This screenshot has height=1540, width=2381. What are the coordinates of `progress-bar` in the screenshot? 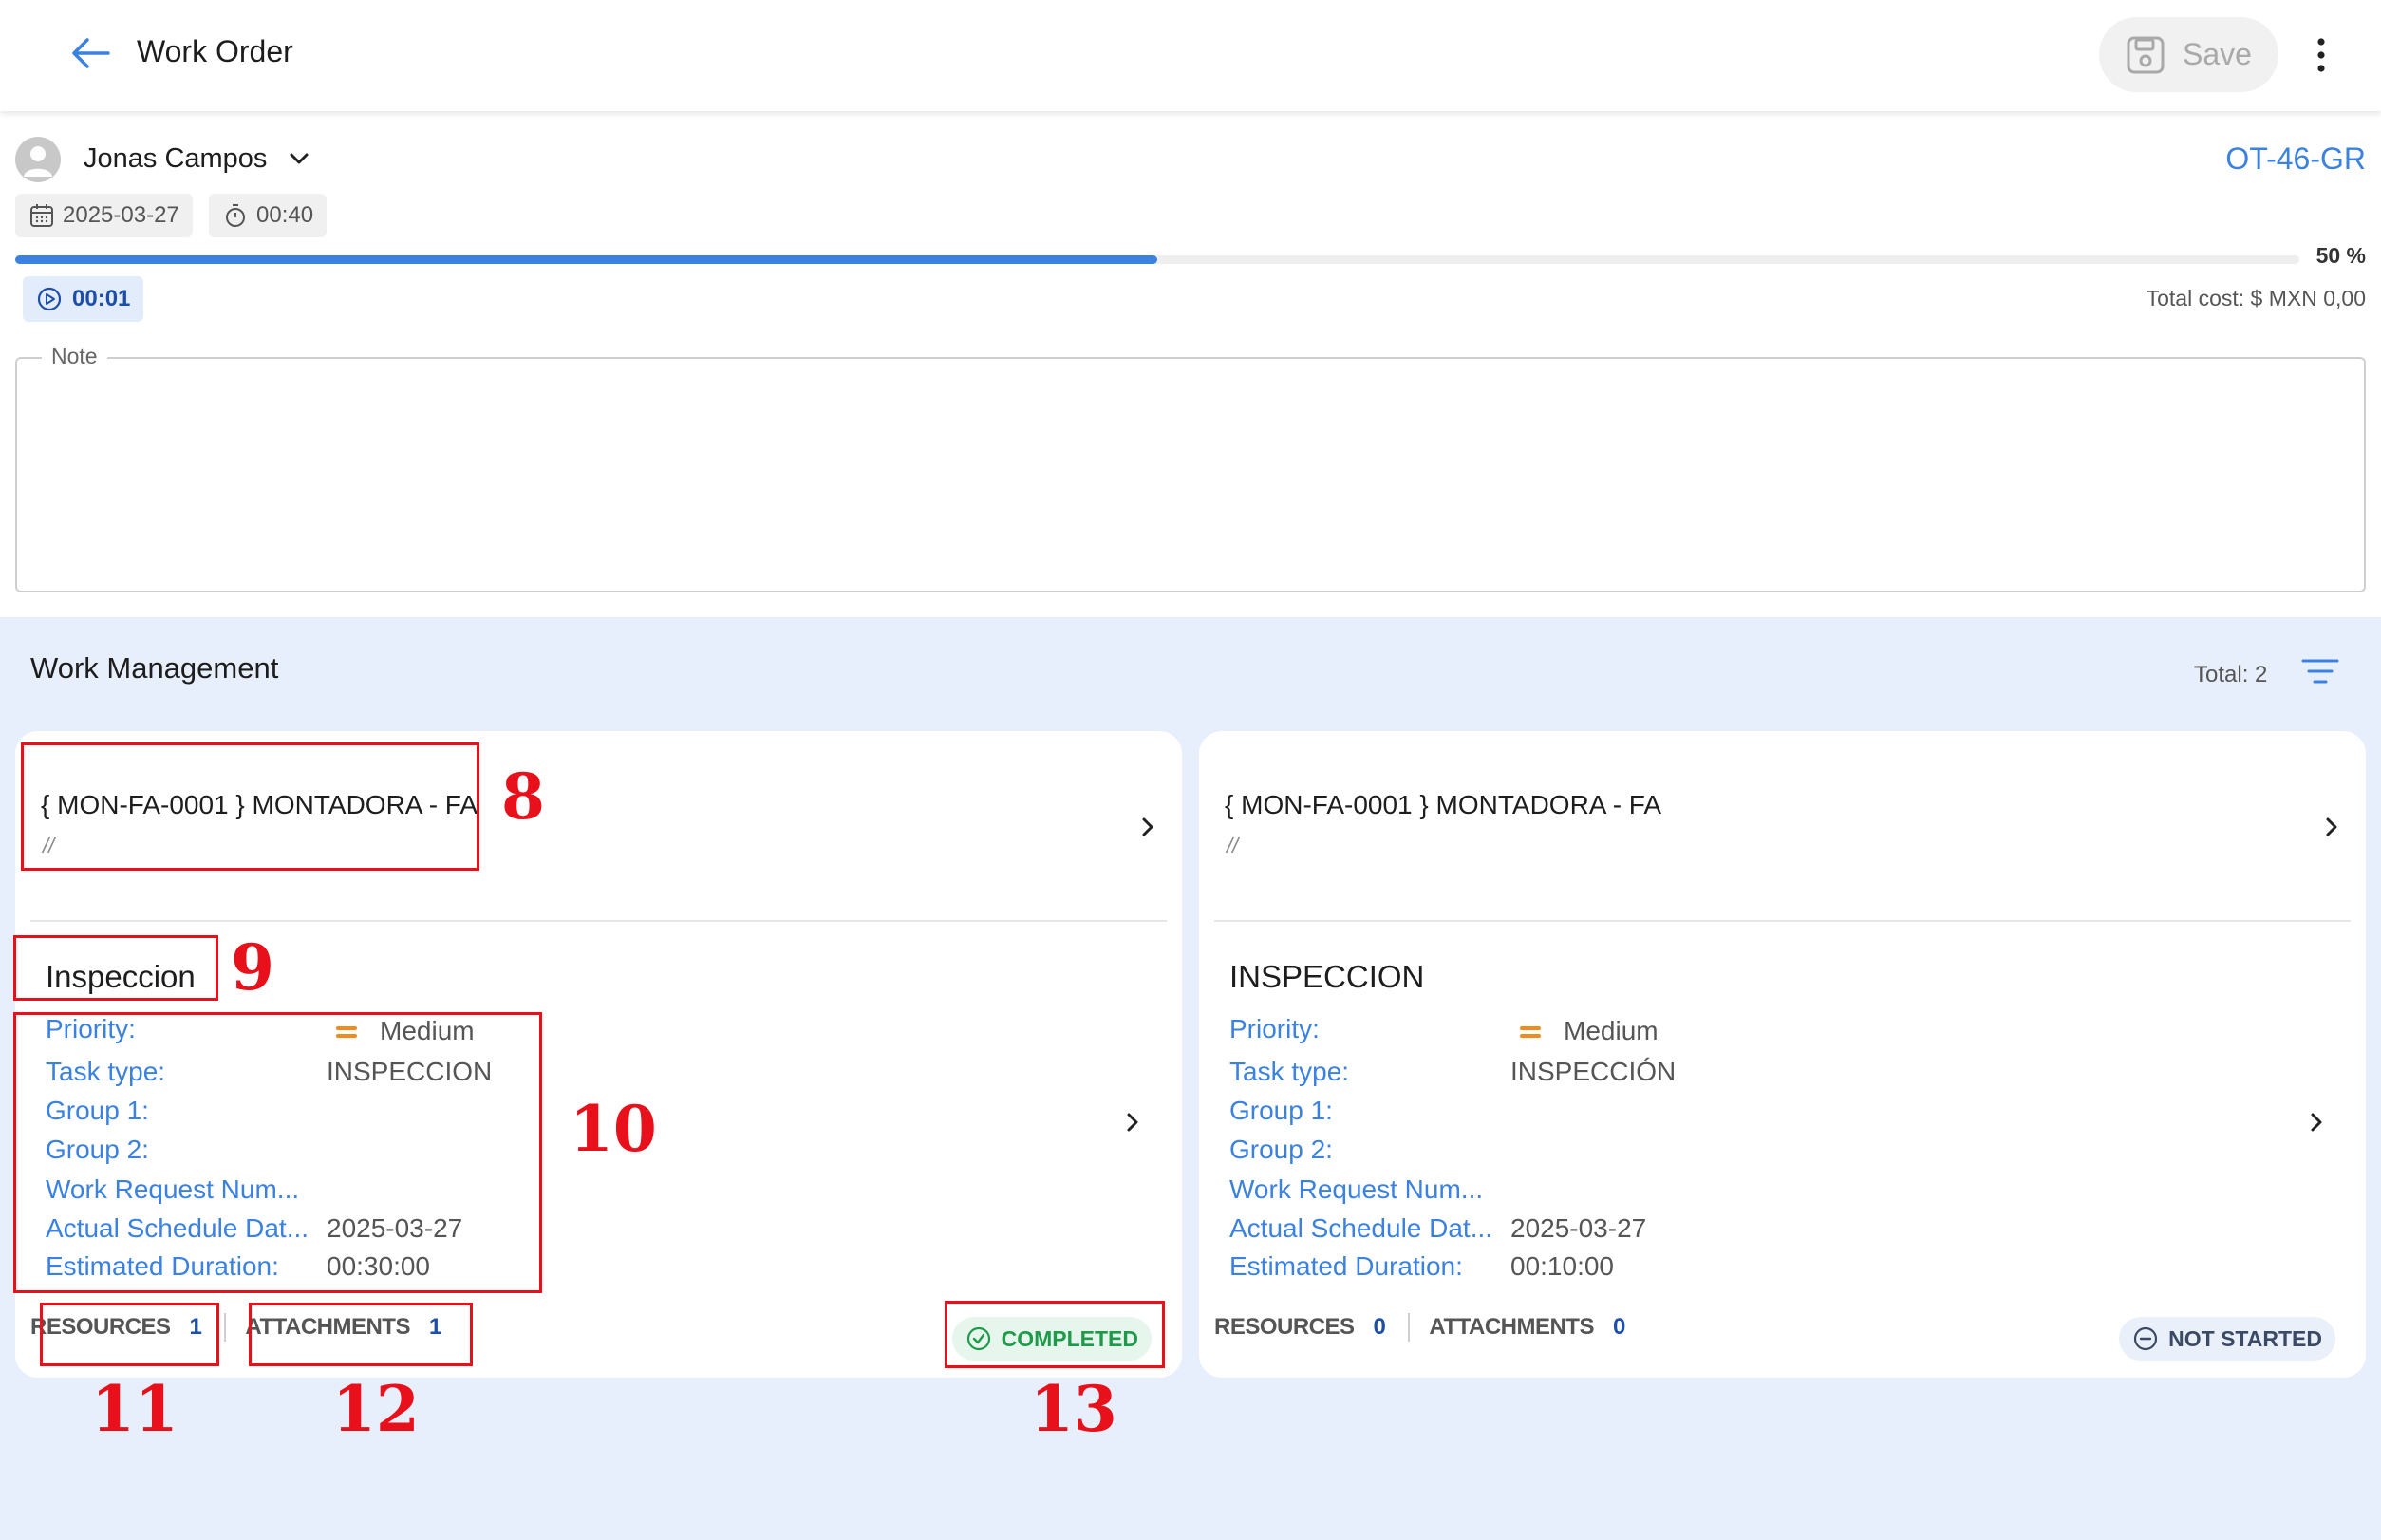 It's located at (1157, 260).